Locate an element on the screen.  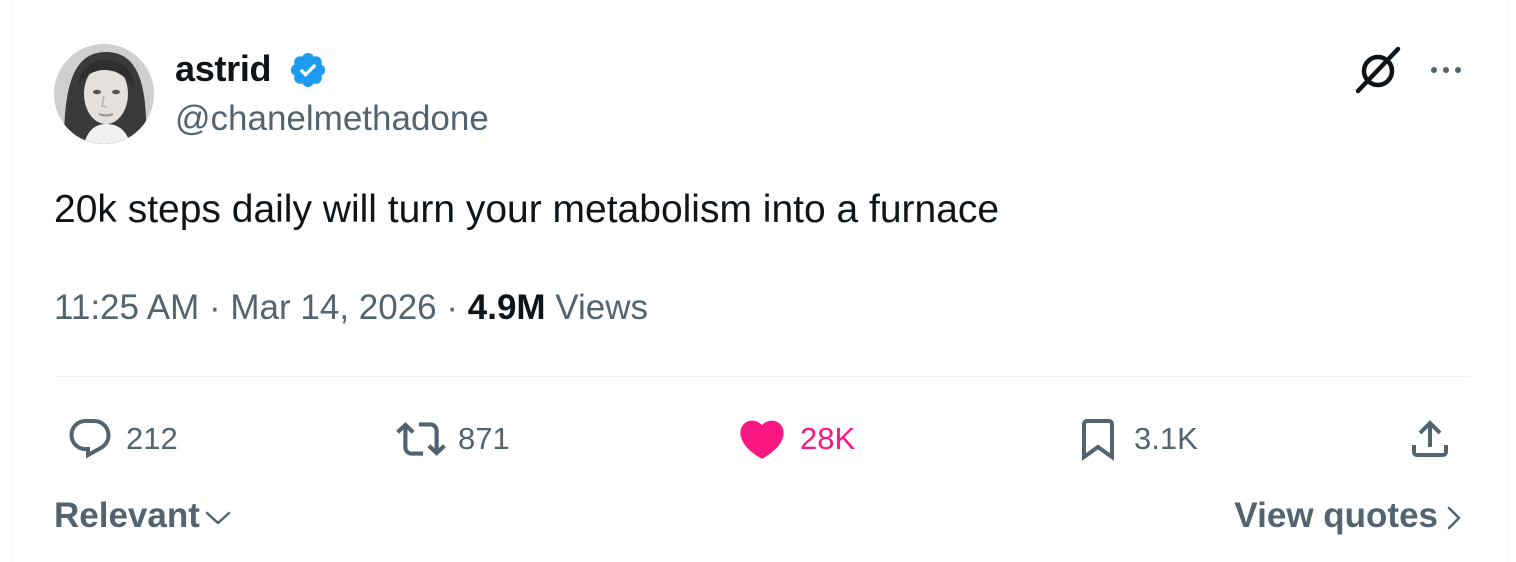
chevron-right-icon is located at coordinates (1454, 518).